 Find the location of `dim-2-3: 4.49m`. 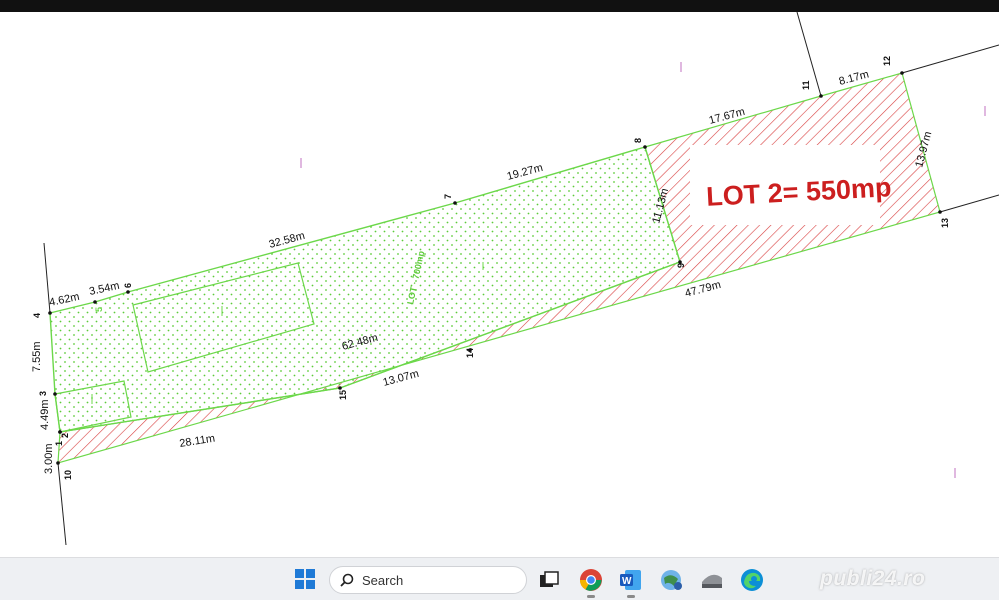

dim-2-3: 4.49m is located at coordinates (45, 414).